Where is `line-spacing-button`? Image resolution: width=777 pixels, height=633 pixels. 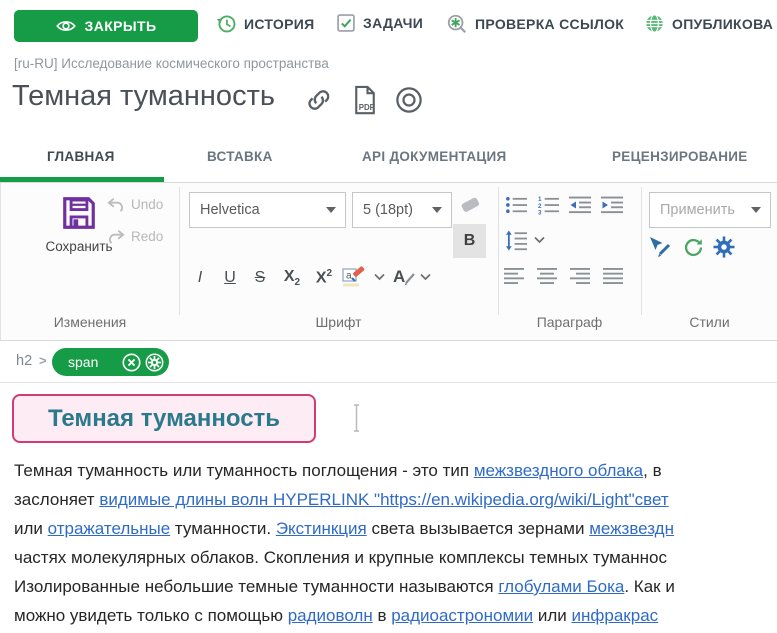
line-spacing-button is located at coordinates (516, 240).